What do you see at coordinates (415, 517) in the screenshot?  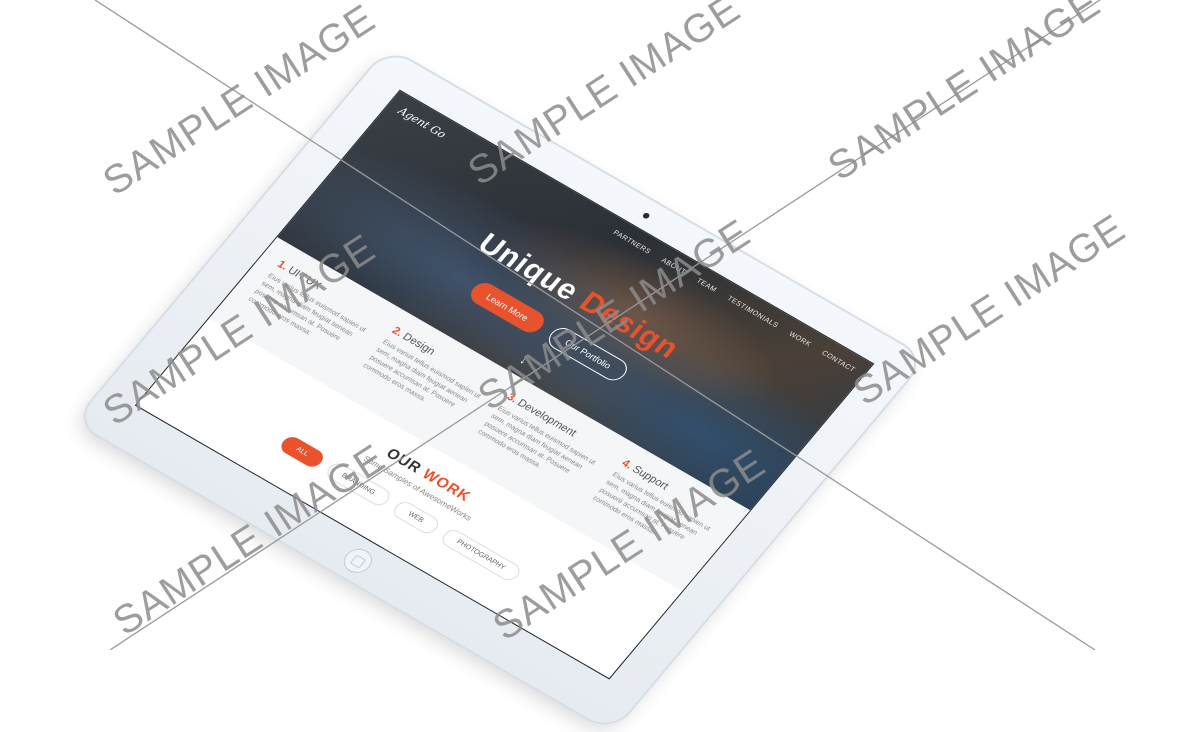 I see `filter-web: Web` at bounding box center [415, 517].